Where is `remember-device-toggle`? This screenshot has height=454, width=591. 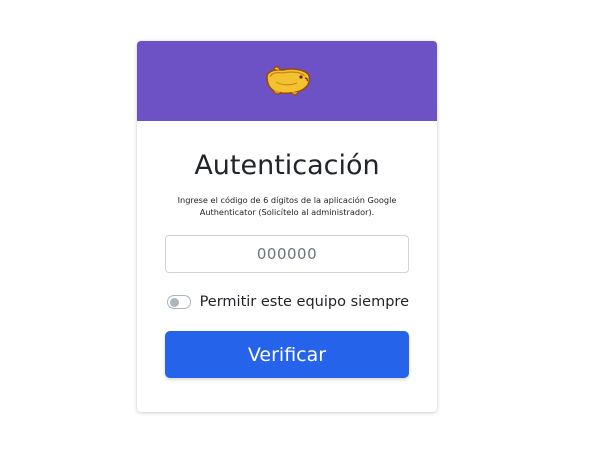
remember-device-toggle is located at coordinates (179, 302).